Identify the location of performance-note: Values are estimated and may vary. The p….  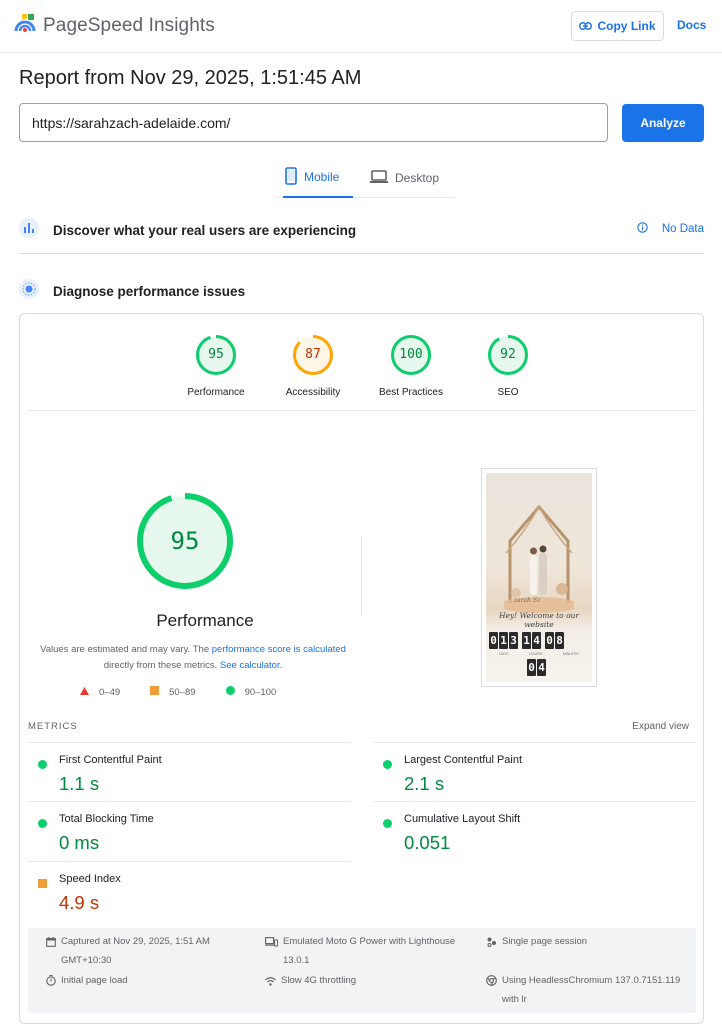
(193, 658).